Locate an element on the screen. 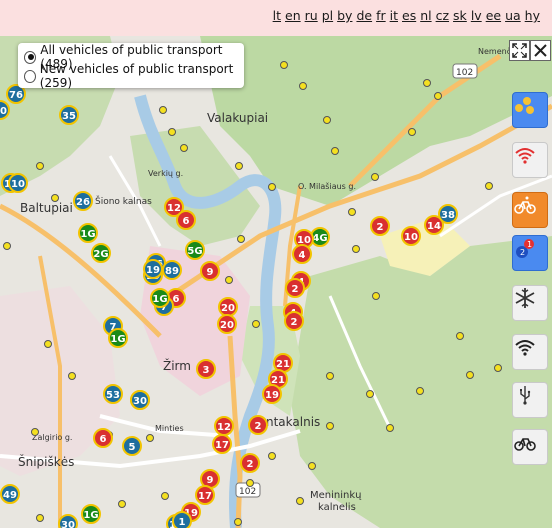  vehicle-marker: 4 is located at coordinates (302, 254).